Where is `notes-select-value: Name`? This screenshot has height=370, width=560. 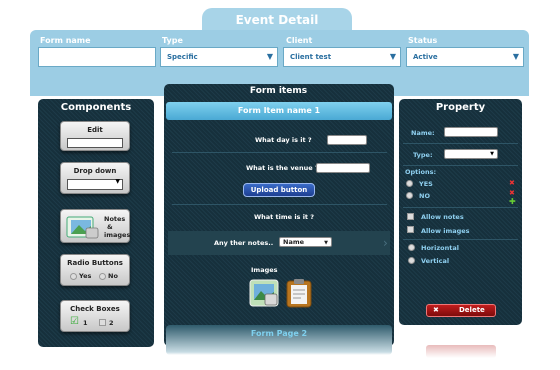 notes-select-value: Name is located at coordinates (294, 242).